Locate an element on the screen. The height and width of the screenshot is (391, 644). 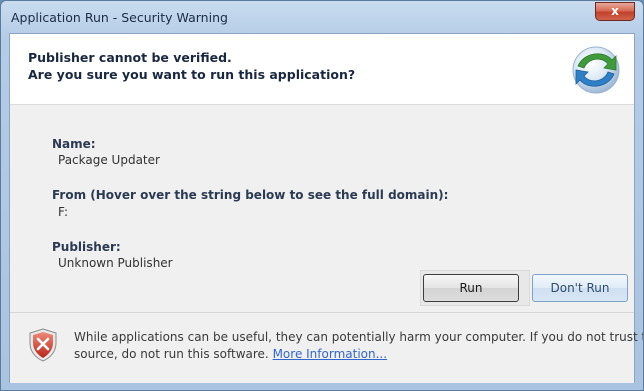
shield-error-icon is located at coordinates (43, 345).